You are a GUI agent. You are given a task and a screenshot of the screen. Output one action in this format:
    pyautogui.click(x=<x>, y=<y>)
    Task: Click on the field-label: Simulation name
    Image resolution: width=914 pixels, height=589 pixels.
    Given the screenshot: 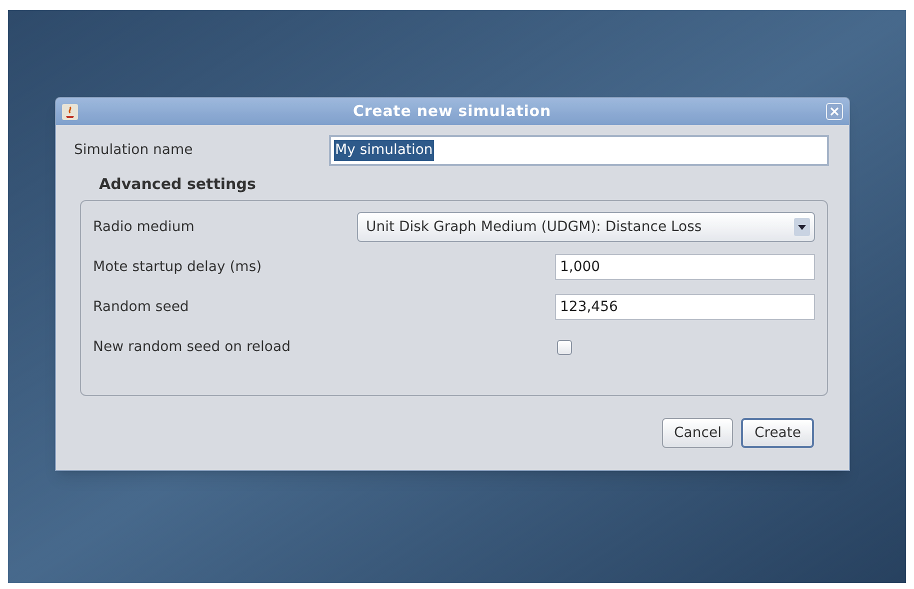 What is the action you would take?
    pyautogui.click(x=133, y=150)
    